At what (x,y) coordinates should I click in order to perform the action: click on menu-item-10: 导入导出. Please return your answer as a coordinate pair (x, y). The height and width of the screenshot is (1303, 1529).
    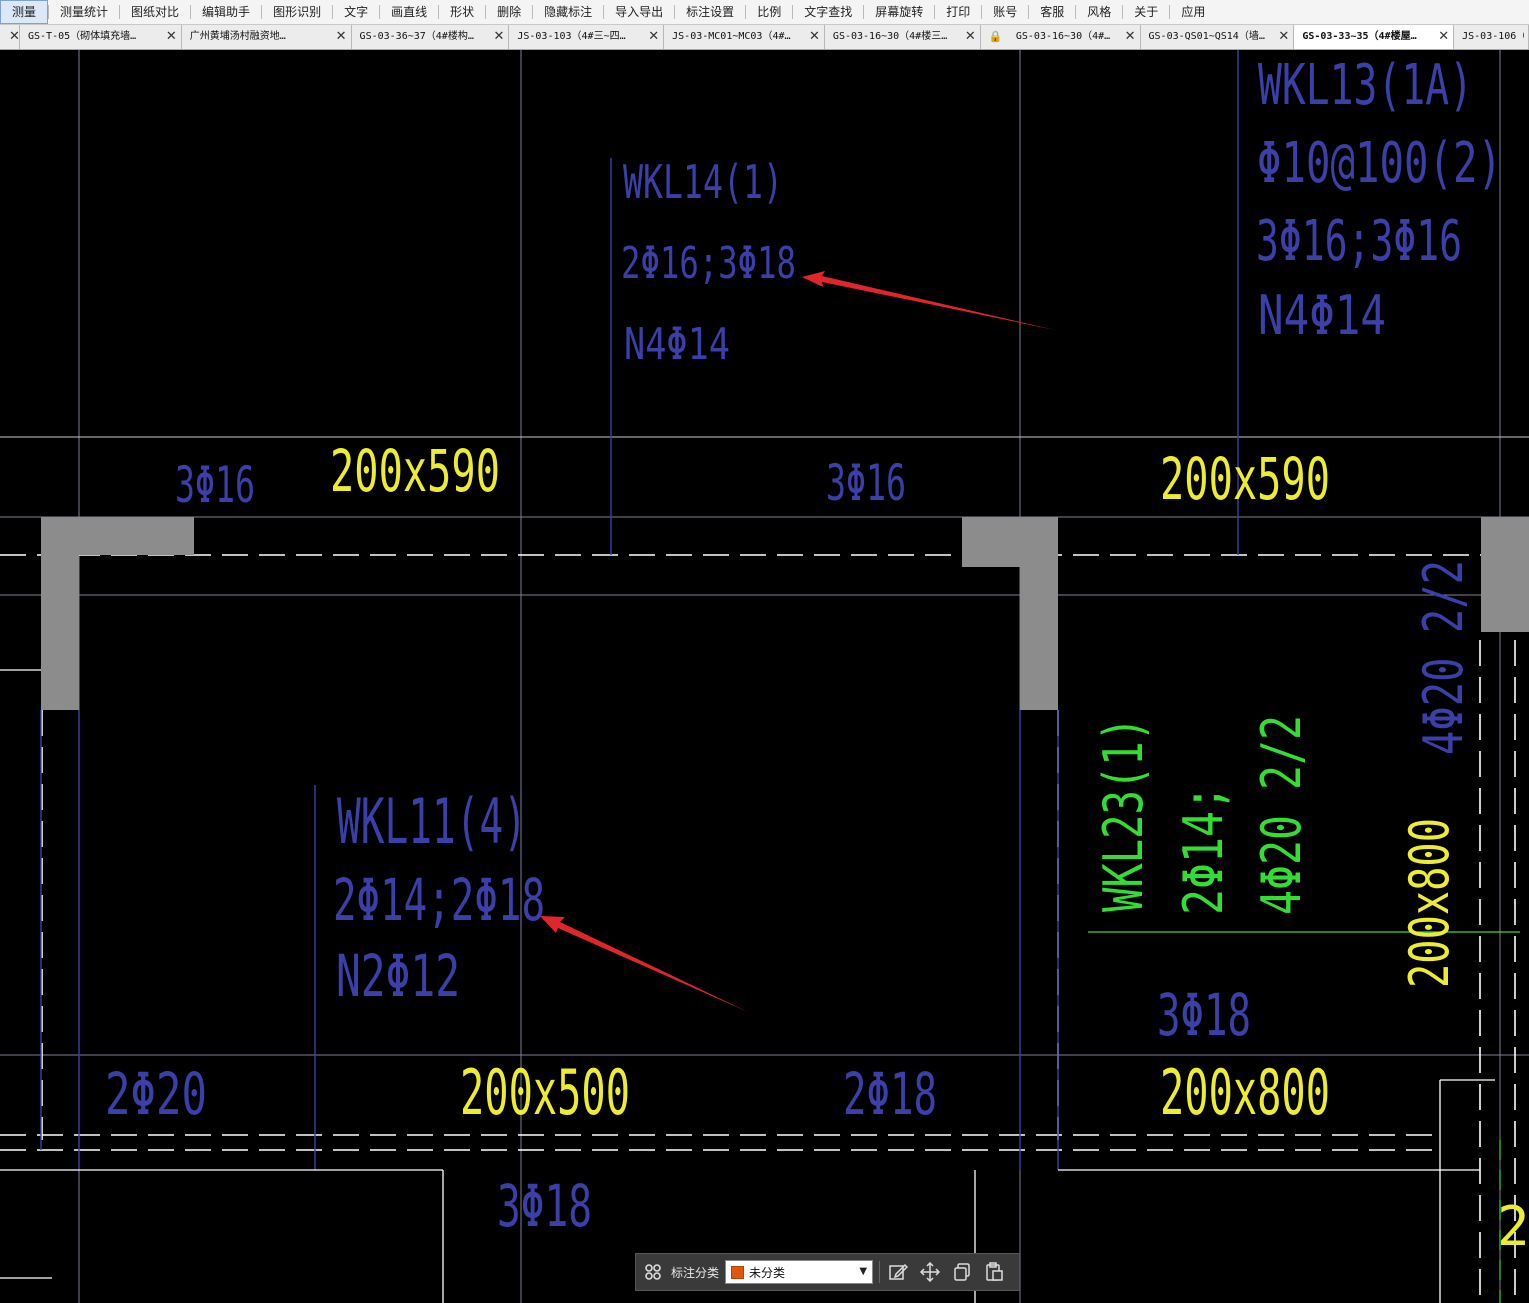
    Looking at the image, I should click on (639, 12).